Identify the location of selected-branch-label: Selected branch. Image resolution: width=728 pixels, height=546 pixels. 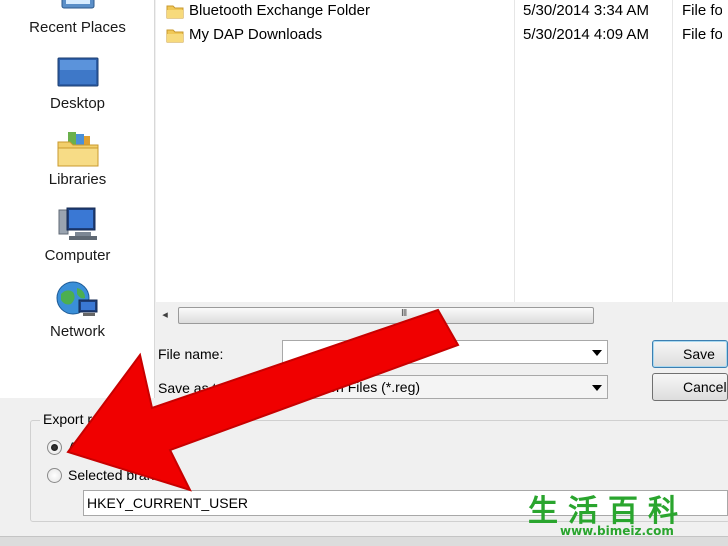
(118, 475).